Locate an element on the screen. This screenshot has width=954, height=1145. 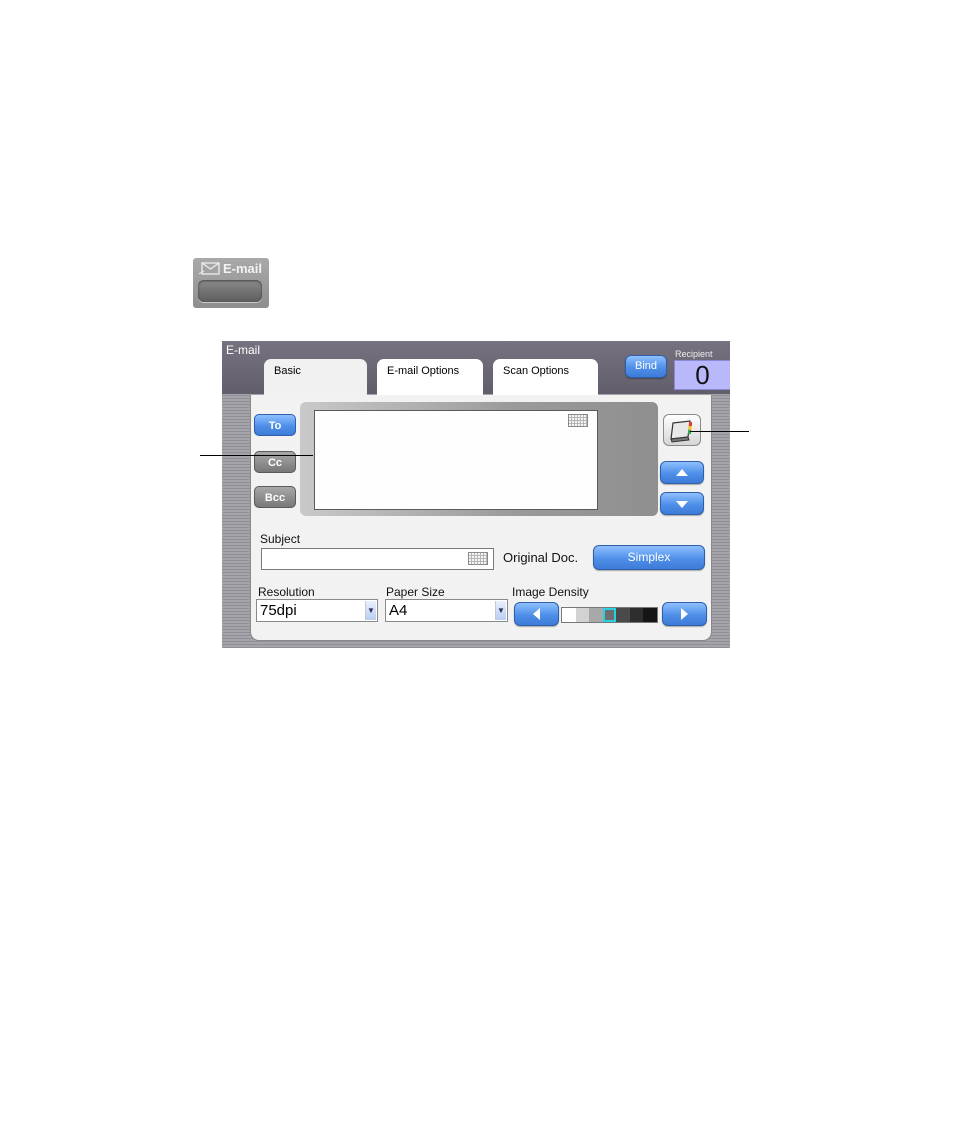
panel-title: E-mail is located at coordinates (243, 350).